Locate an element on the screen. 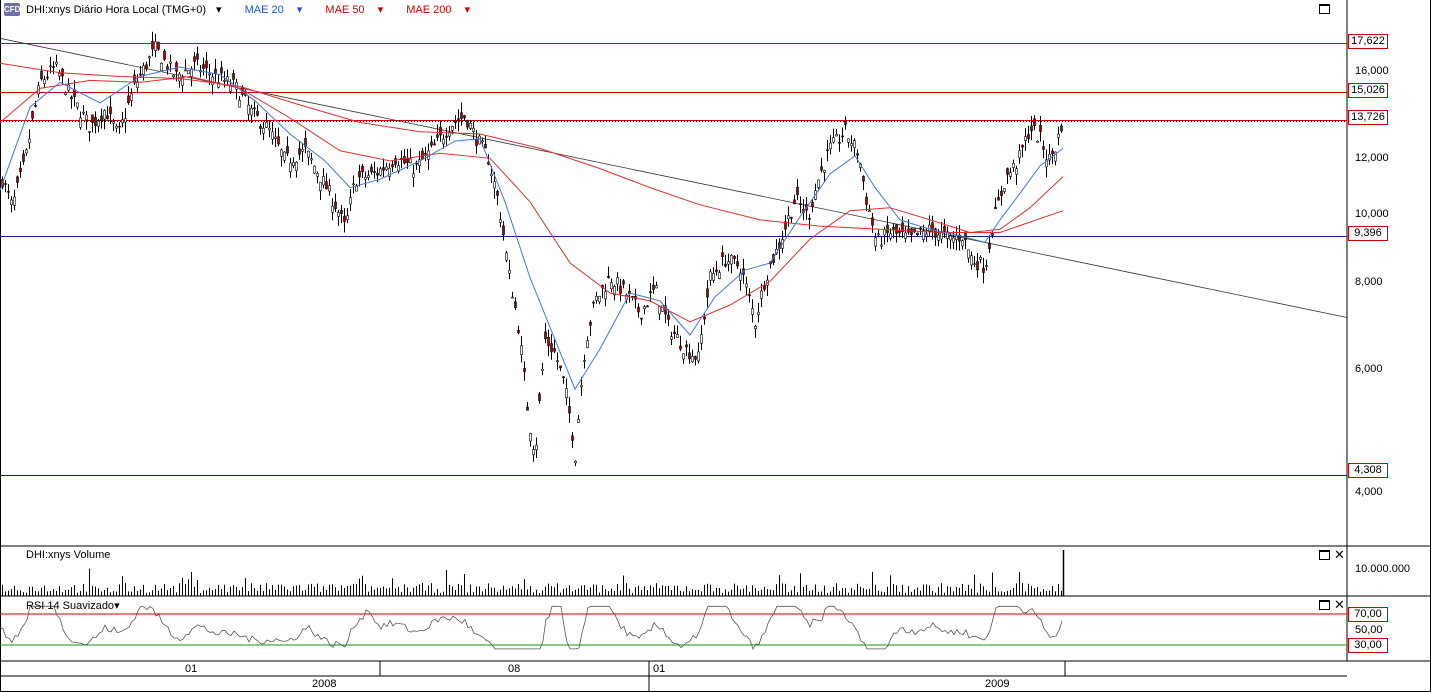 The image size is (1431, 692). ma20-selector: MAE 20 ▾ is located at coordinates (279, 10).